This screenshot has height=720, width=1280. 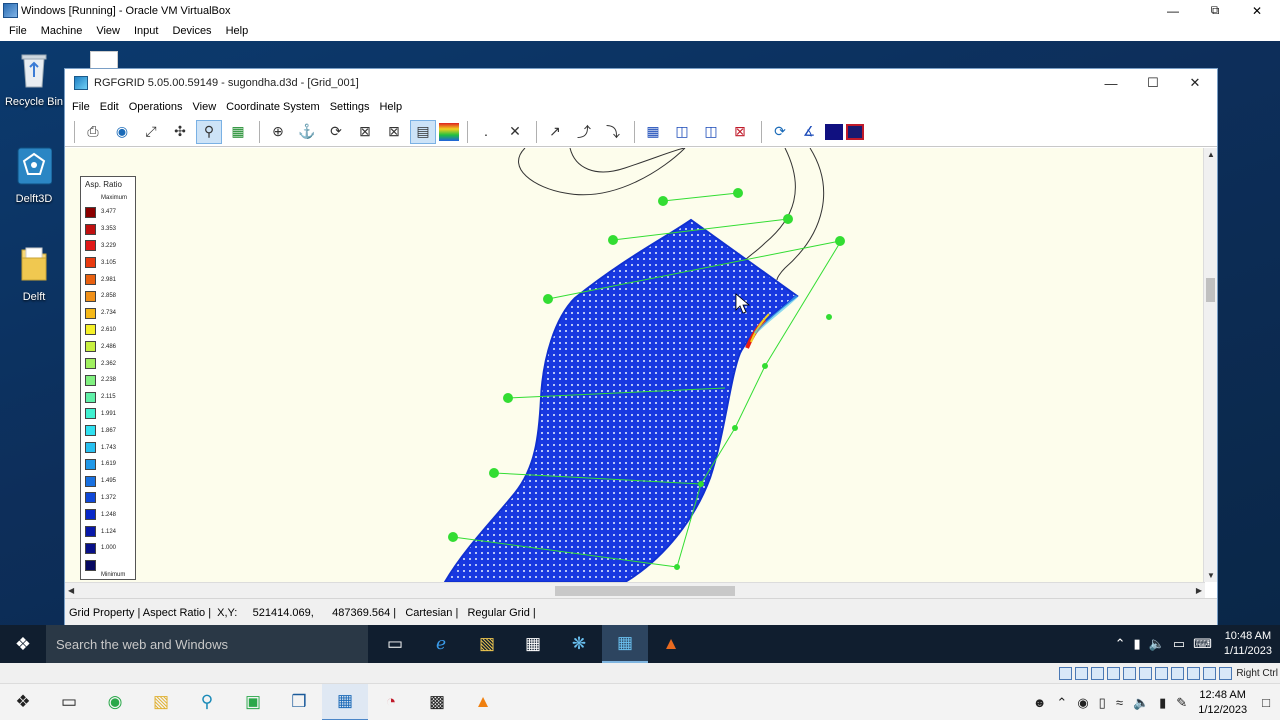 I want to click on vertical-scrollbar: ▲ ▼, so click(x=1210, y=365).